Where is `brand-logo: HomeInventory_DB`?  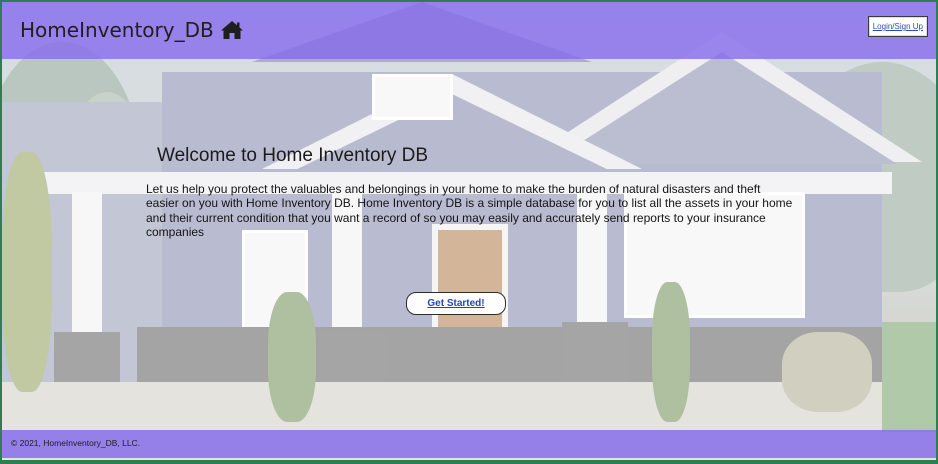
brand-logo: HomeInventory_DB is located at coordinates (132, 30).